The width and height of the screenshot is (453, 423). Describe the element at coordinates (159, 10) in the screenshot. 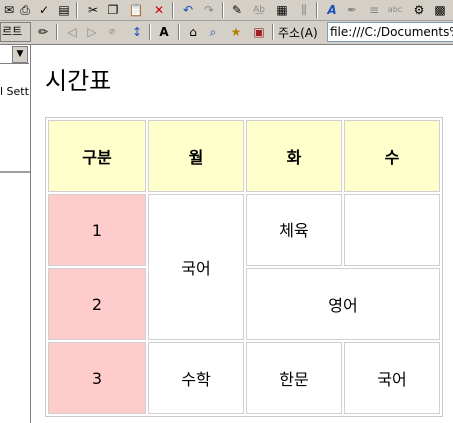

I see `delete-icon: ✕` at that location.